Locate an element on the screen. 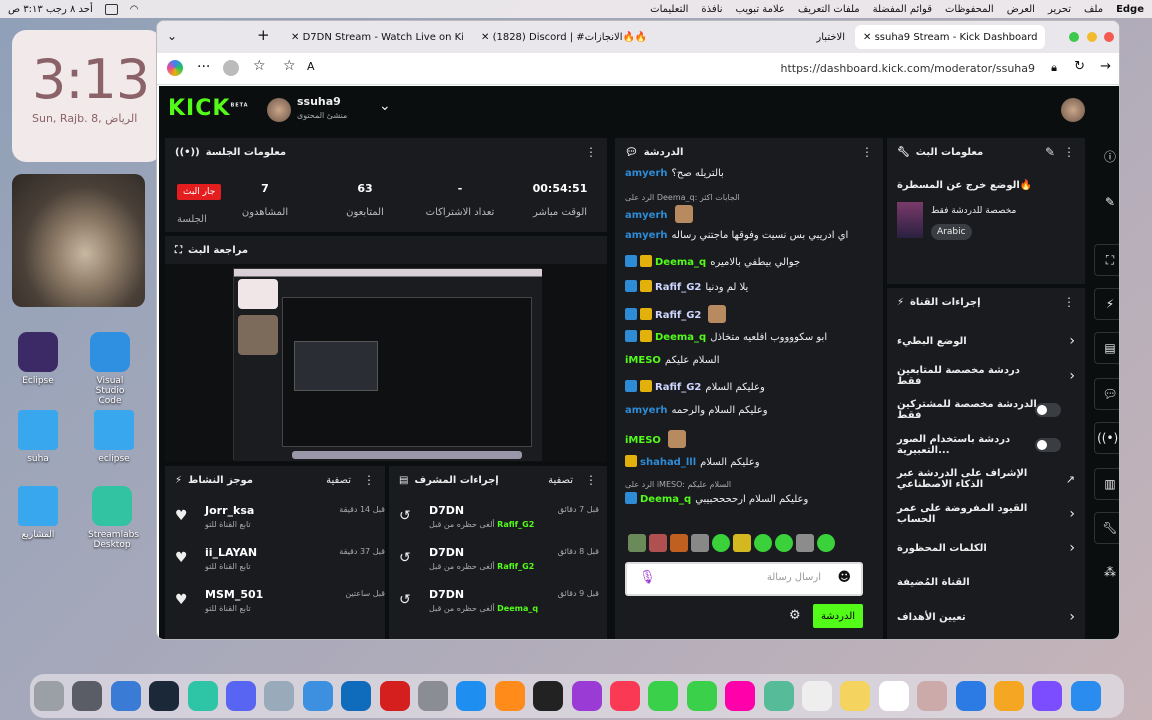 The width and height of the screenshot is (1152, 720). keychain-dock-icon is located at coordinates (932, 696).